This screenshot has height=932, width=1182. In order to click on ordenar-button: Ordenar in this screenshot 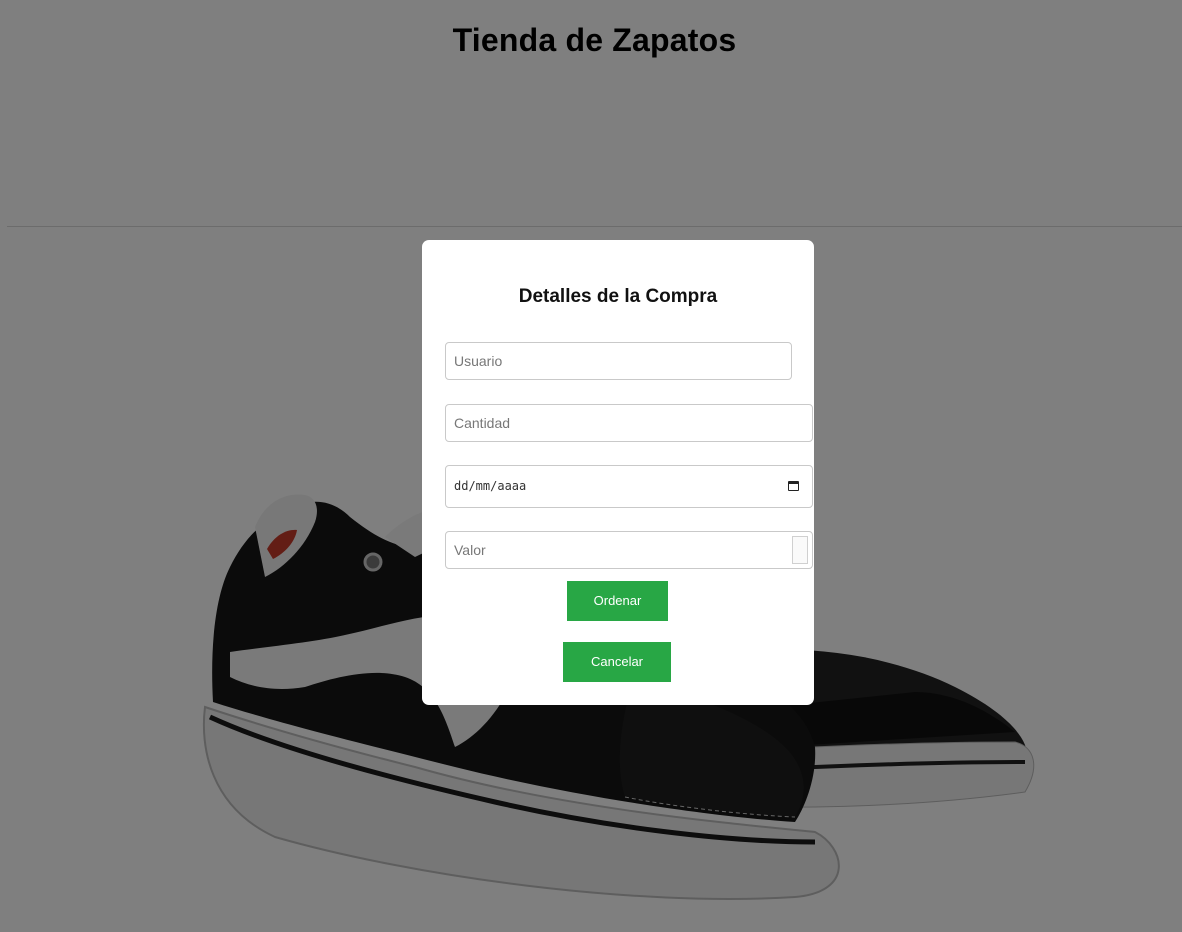, I will do `click(617, 601)`.